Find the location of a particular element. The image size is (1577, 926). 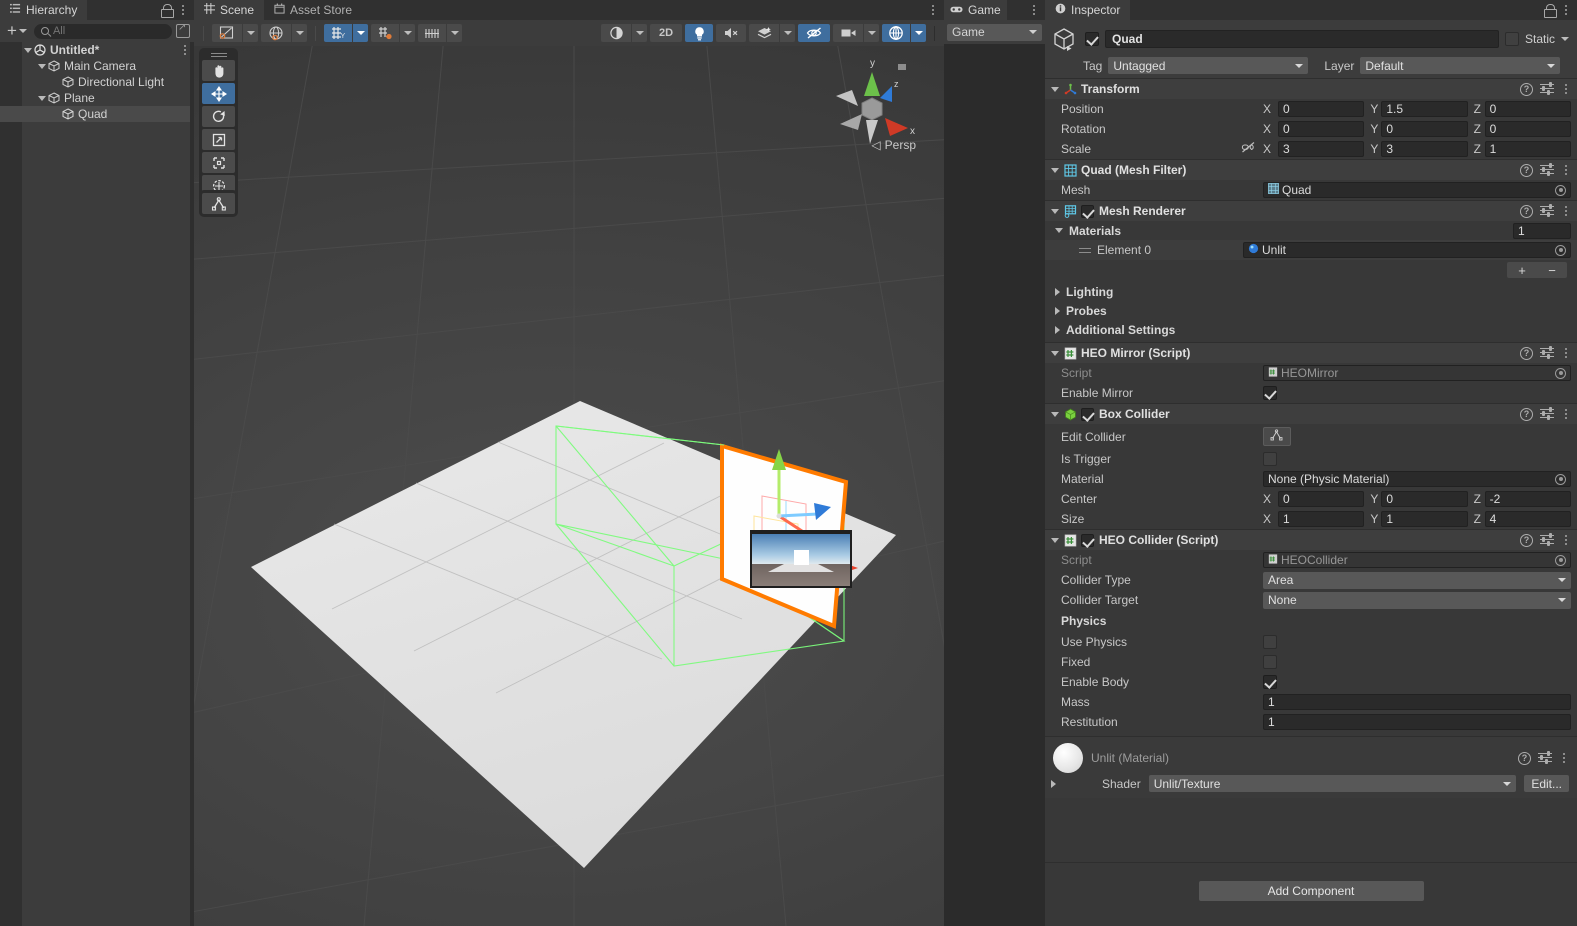

scene-fx-button is located at coordinates (764, 33).